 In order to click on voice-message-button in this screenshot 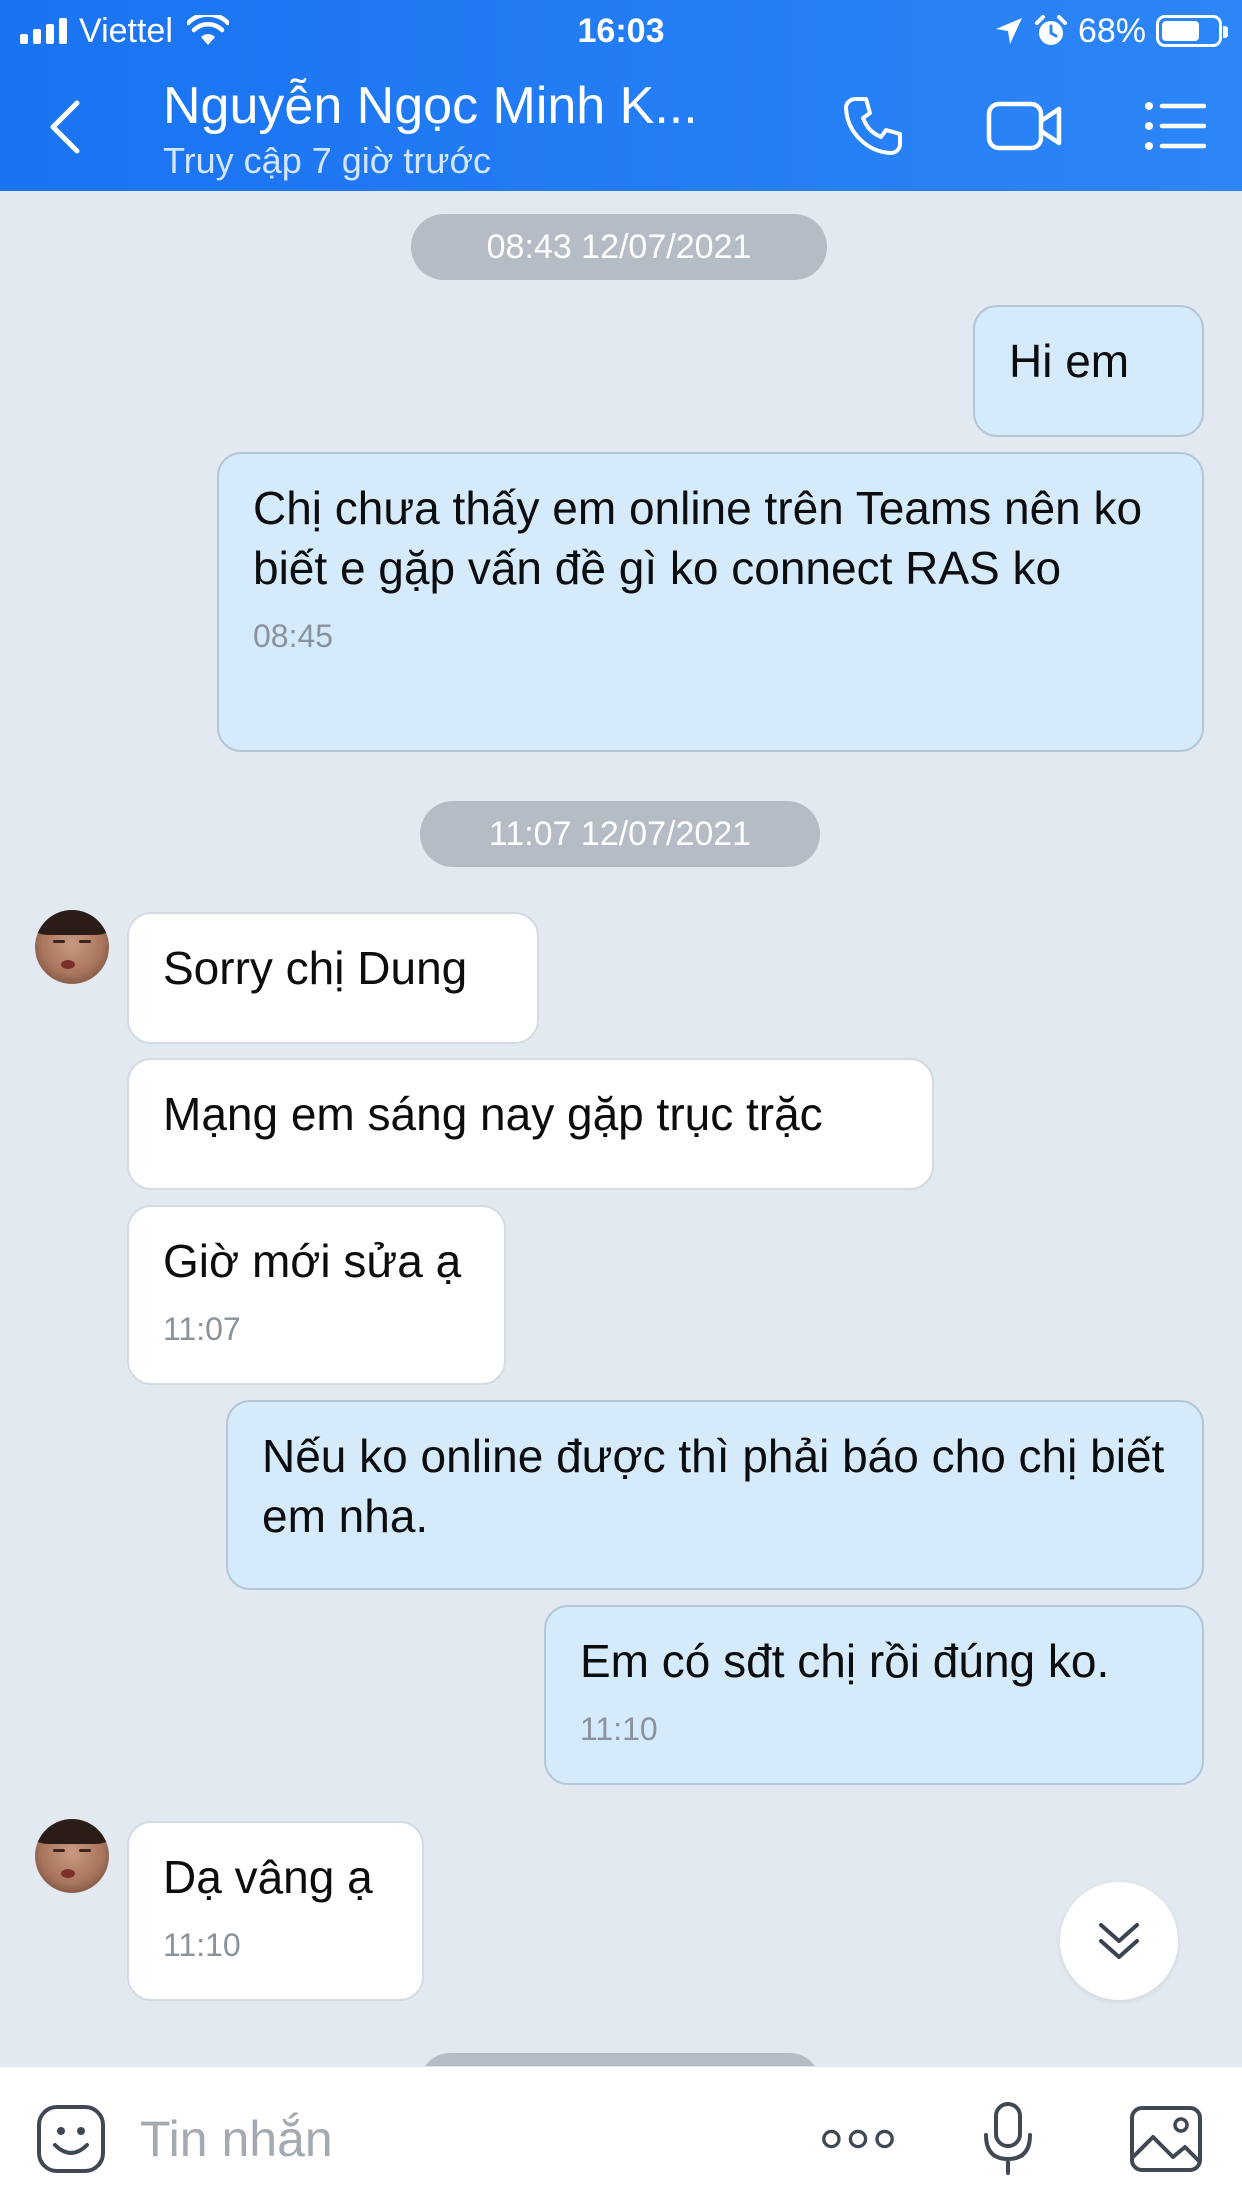, I will do `click(1008, 2139)`.